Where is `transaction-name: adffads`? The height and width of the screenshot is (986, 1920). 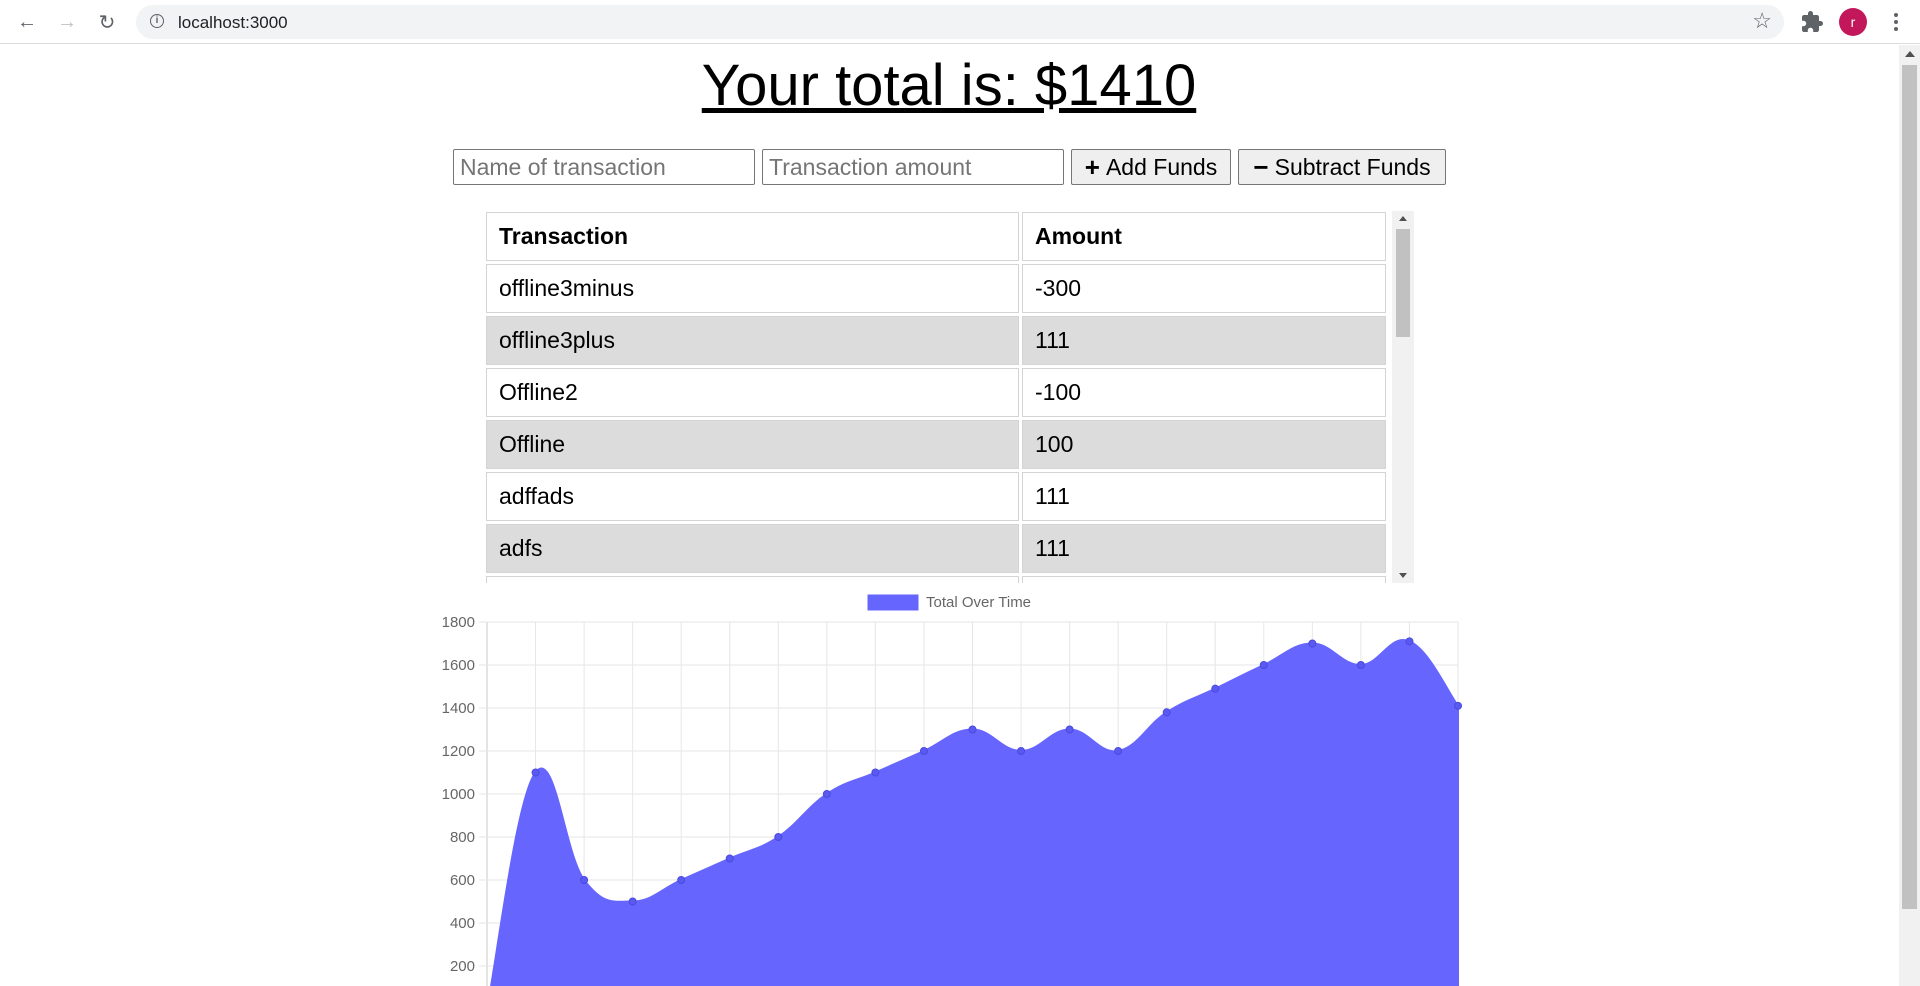
transaction-name: adffads is located at coordinates (752, 496).